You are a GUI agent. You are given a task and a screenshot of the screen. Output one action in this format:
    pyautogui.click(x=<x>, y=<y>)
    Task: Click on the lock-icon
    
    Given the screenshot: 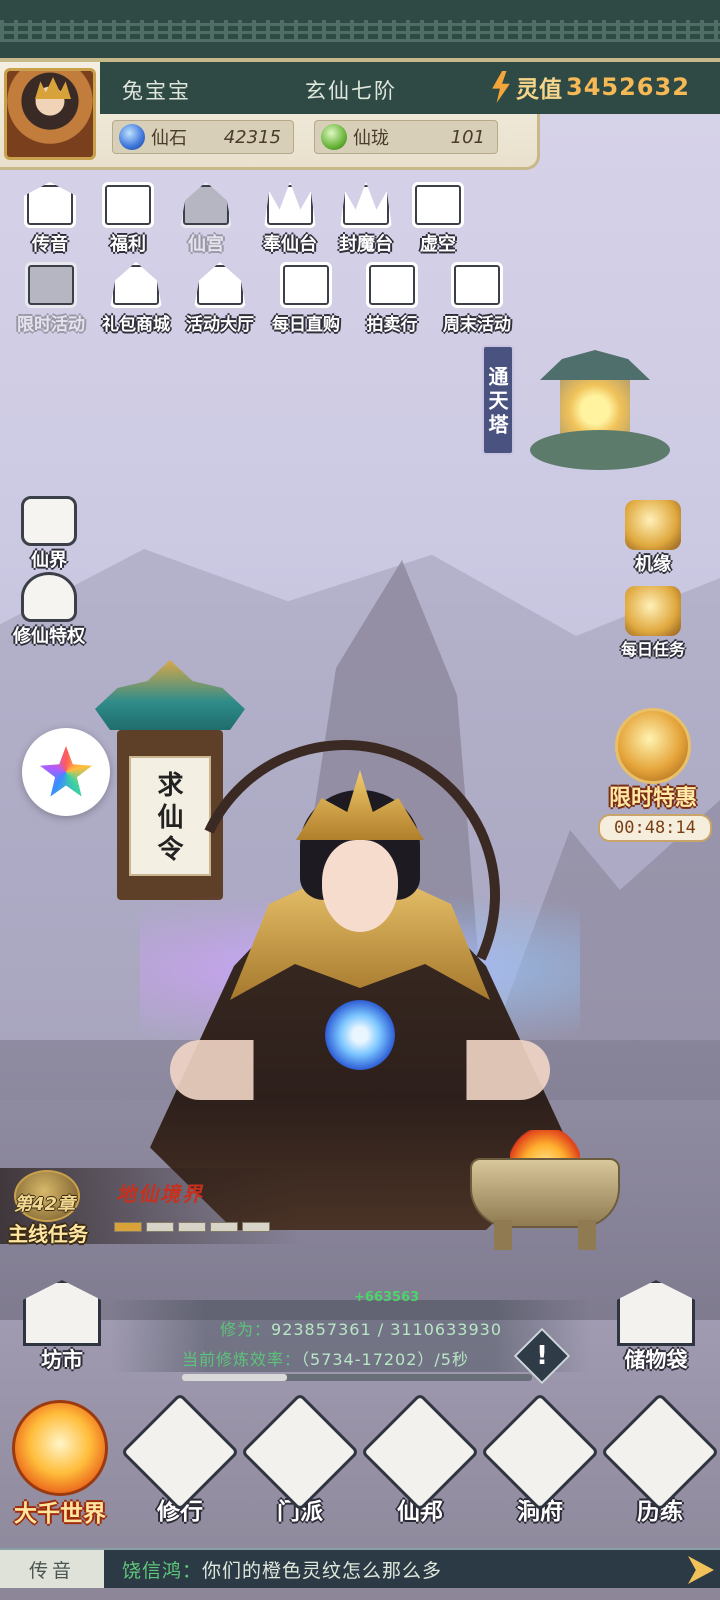 What is the action you would take?
    pyautogui.click(x=51, y=285)
    